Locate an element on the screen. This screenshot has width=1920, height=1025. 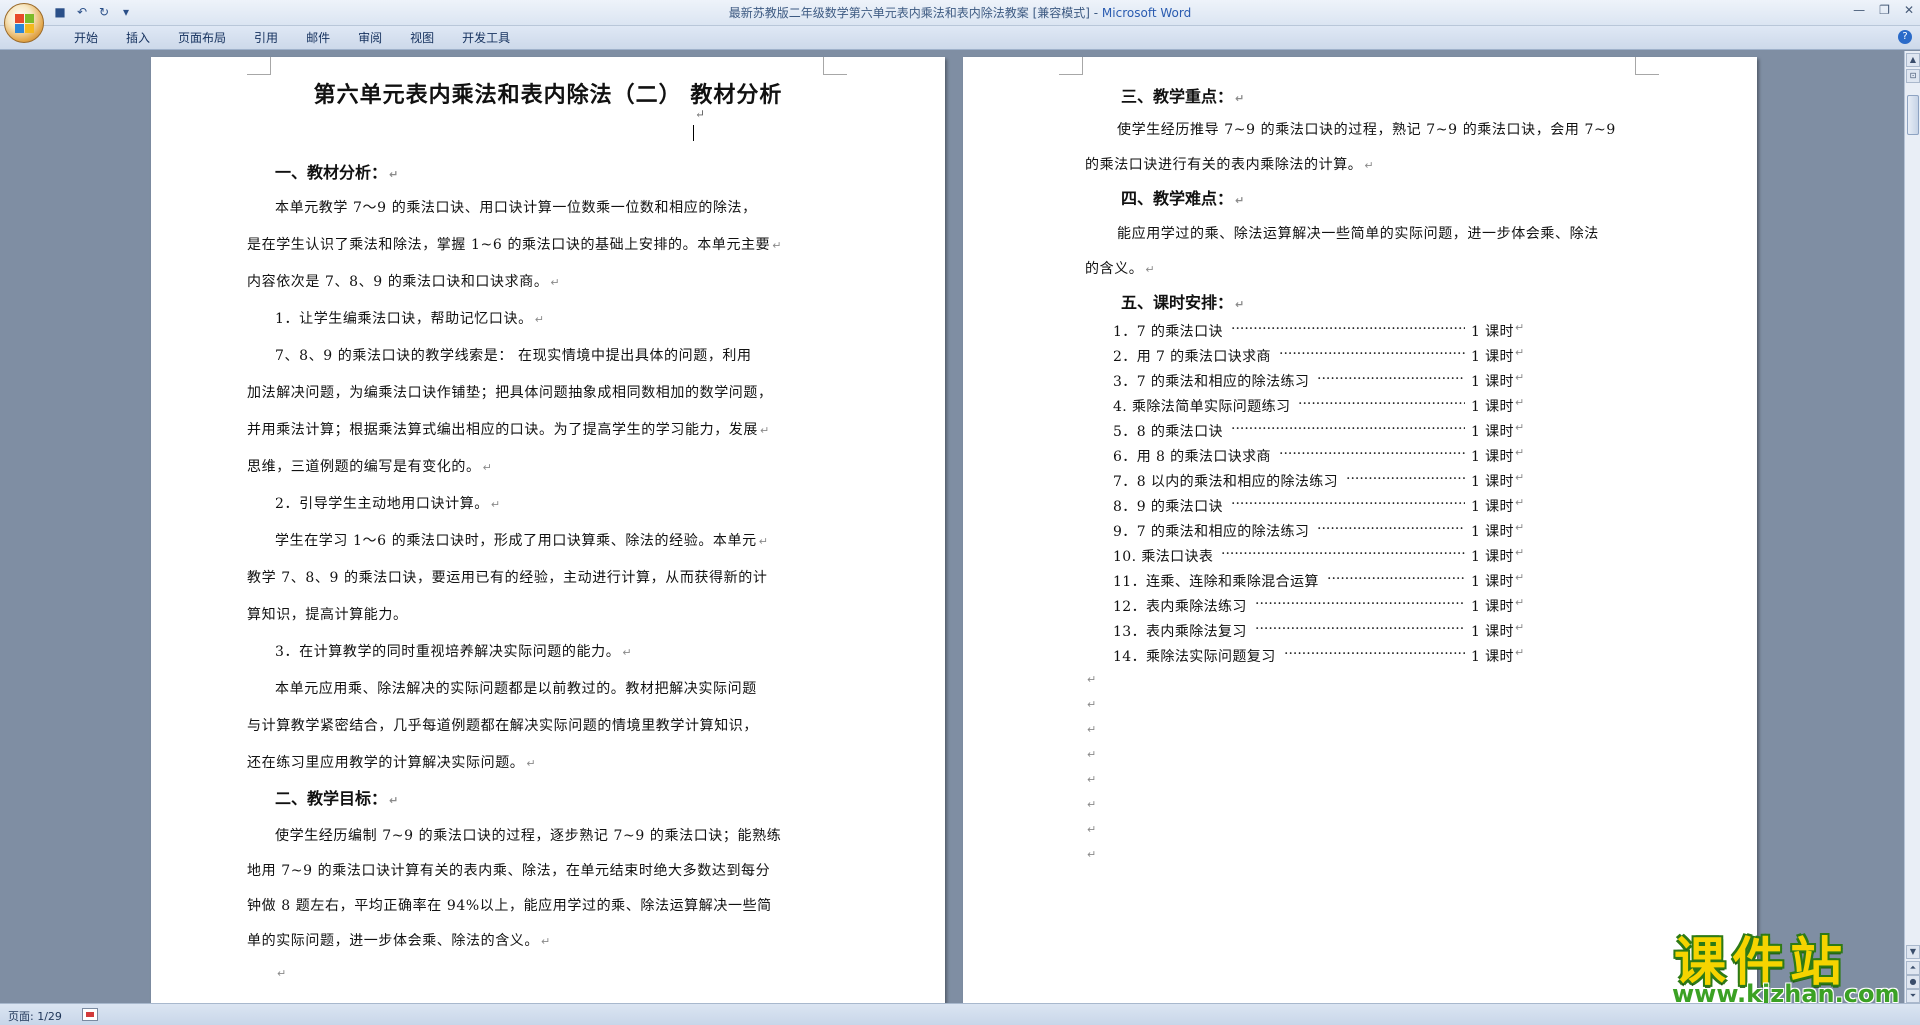
document-heading: 第六单元表内乘法和表内除法（二） 教材分析 is located at coordinates (548, 95).